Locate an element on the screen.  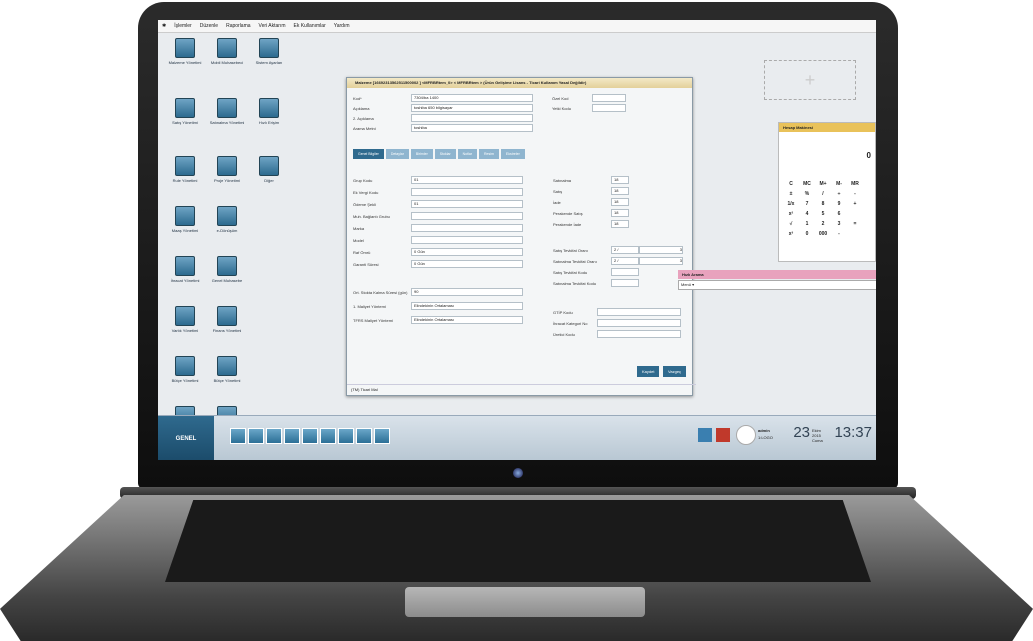
calculator-key: x³ is located at coordinates (791, 234).